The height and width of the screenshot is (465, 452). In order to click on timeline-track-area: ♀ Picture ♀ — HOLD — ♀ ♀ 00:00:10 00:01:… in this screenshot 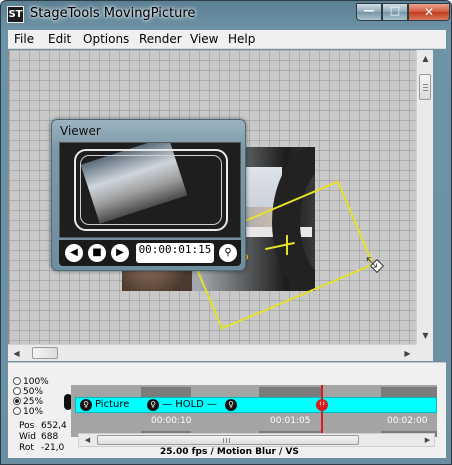, I will do `click(254, 411)`.